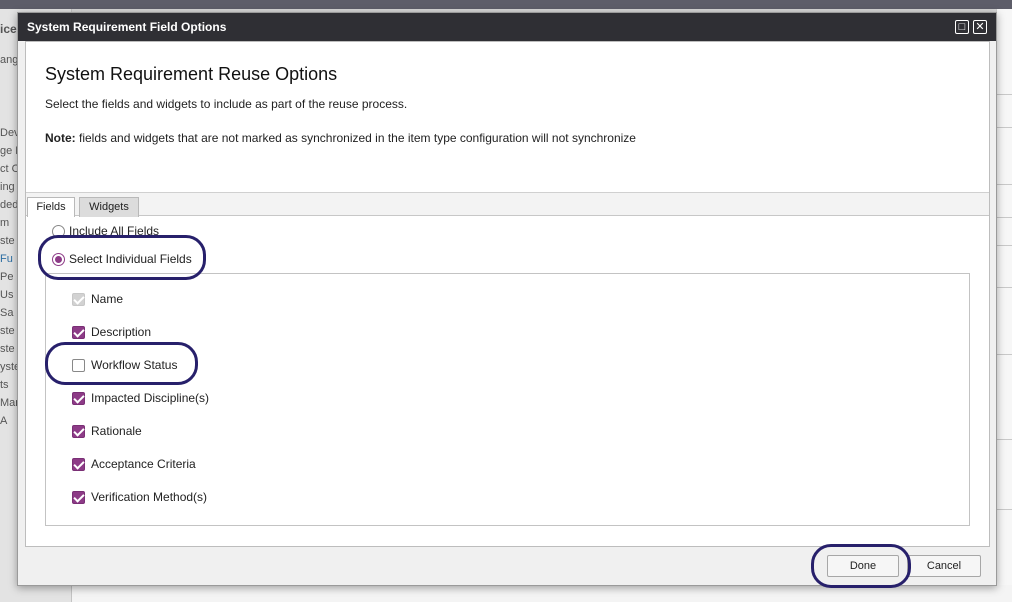  Describe the element at coordinates (980, 27) in the screenshot. I see `close-icon: ✕` at that location.